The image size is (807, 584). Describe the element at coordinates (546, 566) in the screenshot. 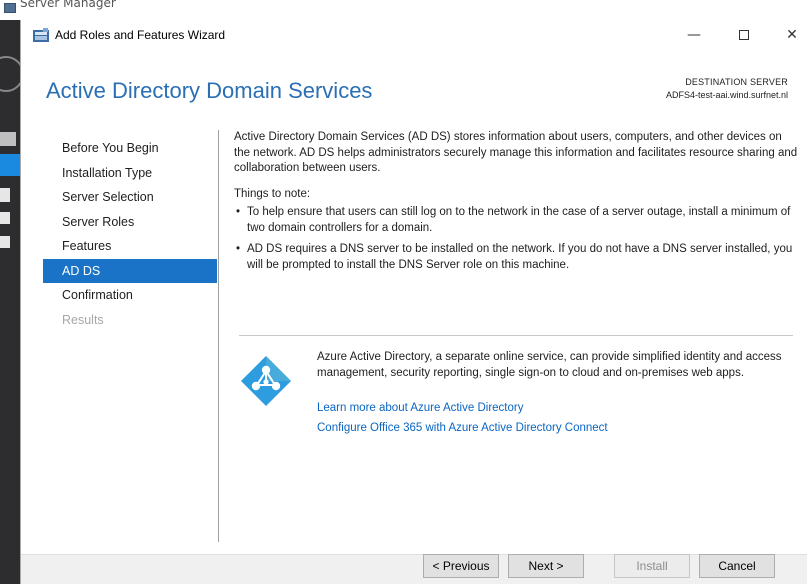

I see `next-button: Next >` at that location.